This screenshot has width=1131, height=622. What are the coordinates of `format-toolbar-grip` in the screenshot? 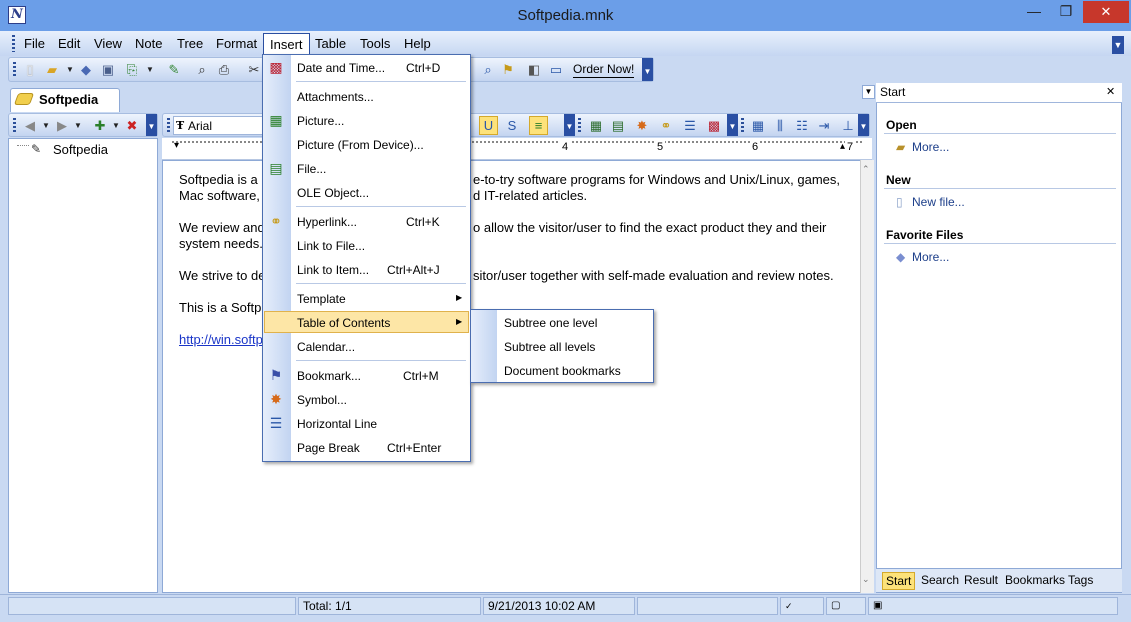 It's located at (168, 125).